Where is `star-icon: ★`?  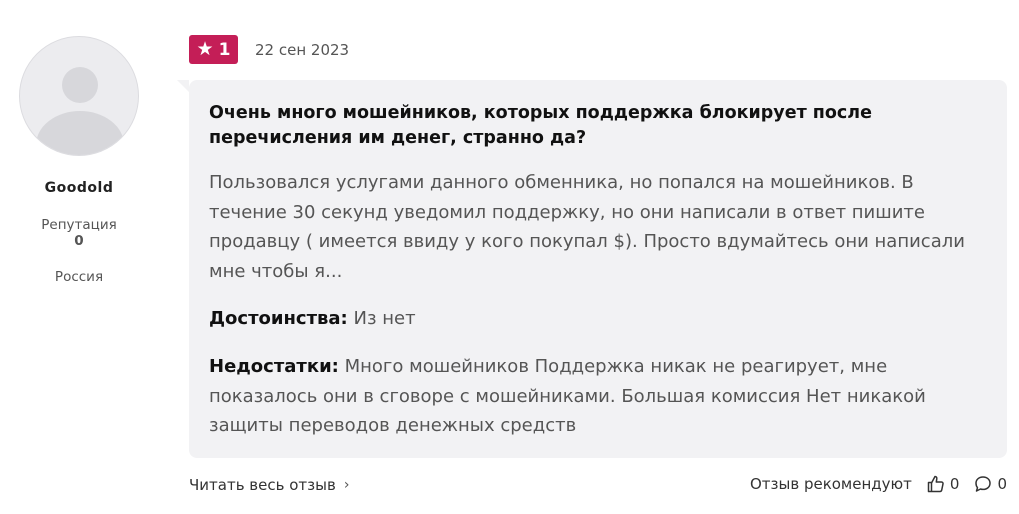
star-icon: ★ is located at coordinates (205, 49).